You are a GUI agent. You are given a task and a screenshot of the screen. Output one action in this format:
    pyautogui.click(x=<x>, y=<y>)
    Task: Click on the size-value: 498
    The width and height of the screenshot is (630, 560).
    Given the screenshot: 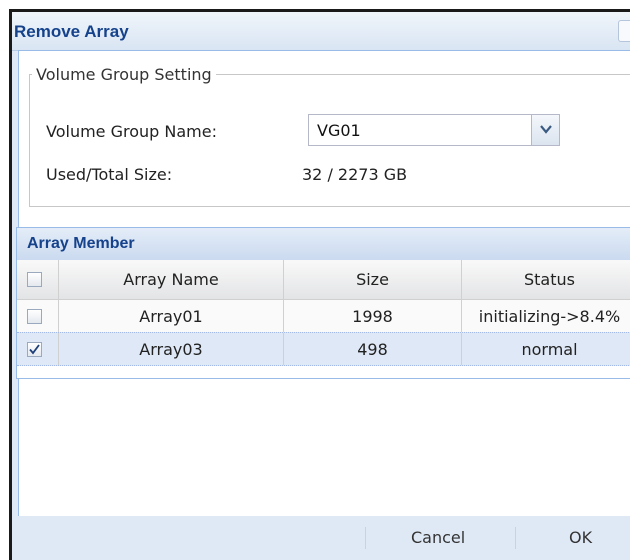 What is the action you would take?
    pyautogui.click(x=372, y=349)
    